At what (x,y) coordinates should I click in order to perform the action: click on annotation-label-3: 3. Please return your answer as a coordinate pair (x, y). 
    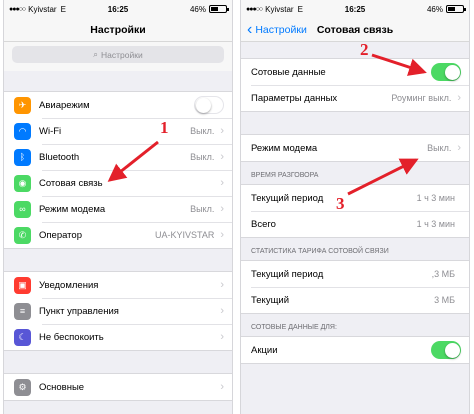
    Looking at the image, I should click on (340, 203).